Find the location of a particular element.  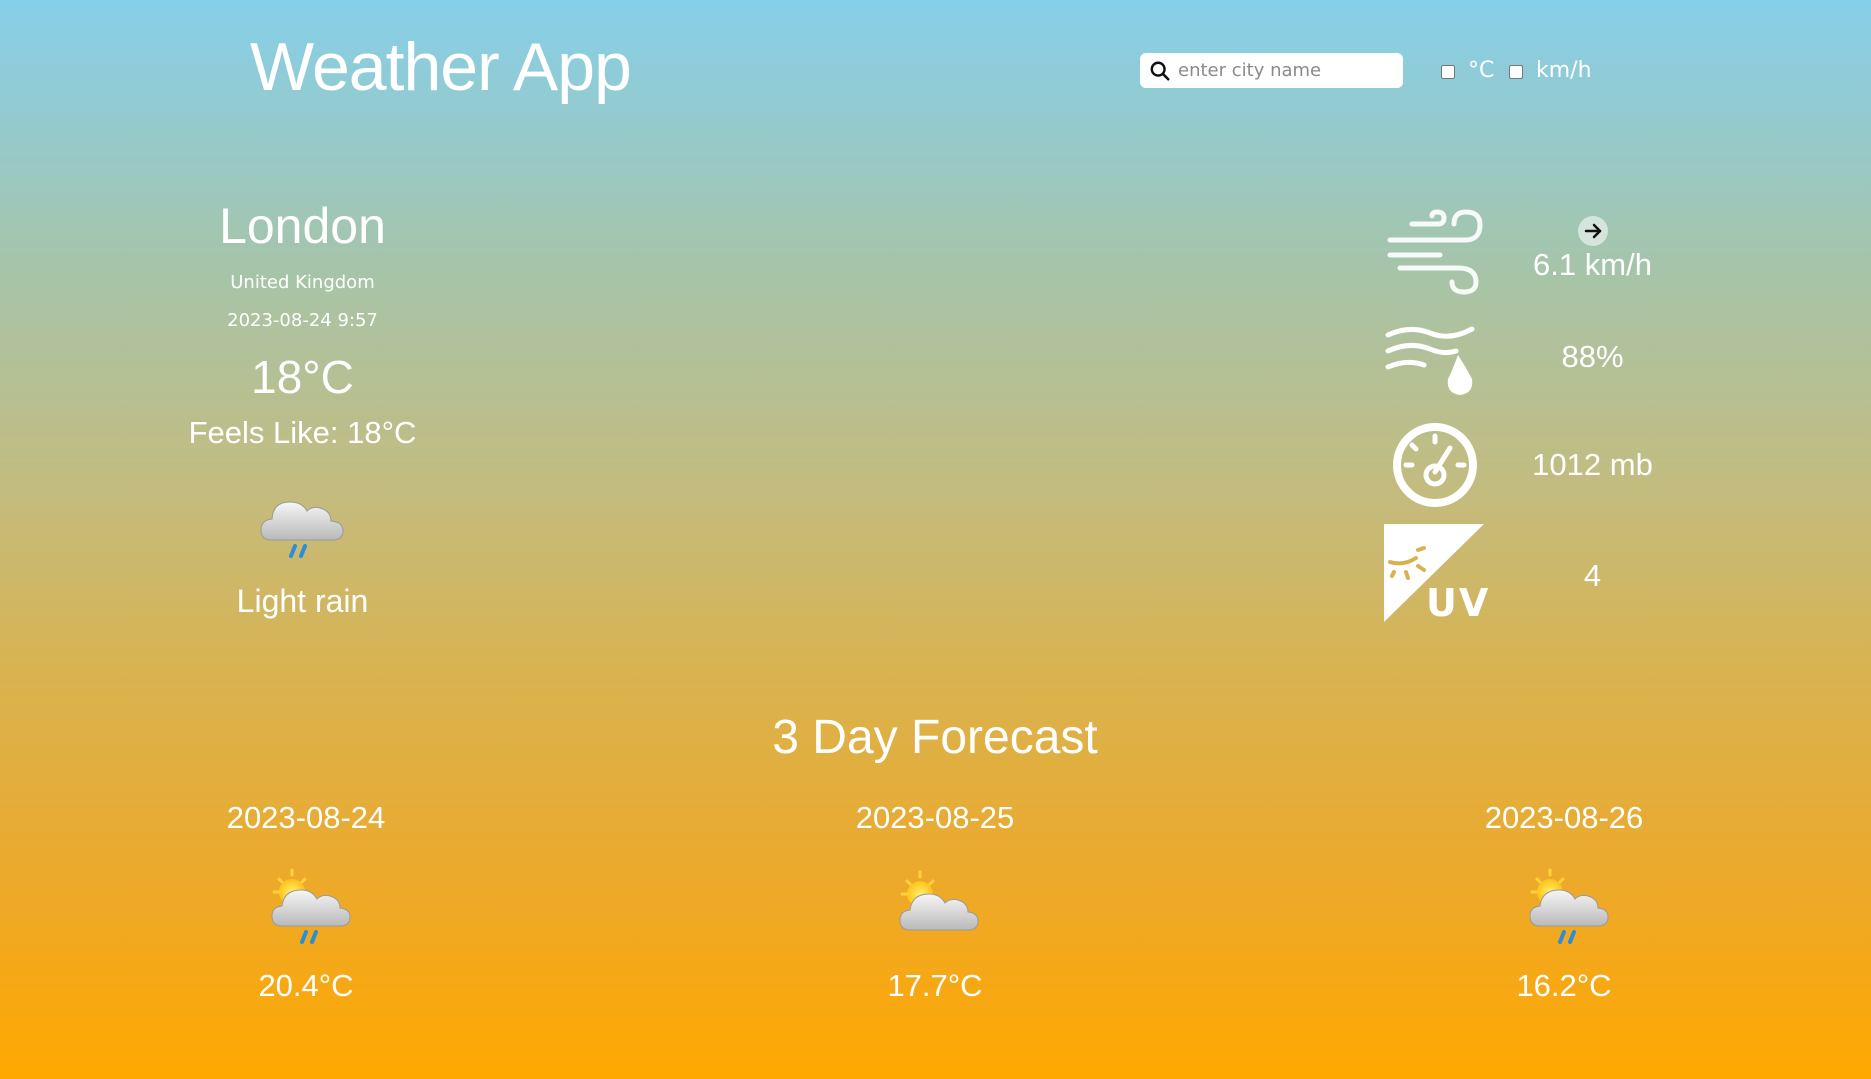

sun-cloud-icon is located at coordinates (939, 900).